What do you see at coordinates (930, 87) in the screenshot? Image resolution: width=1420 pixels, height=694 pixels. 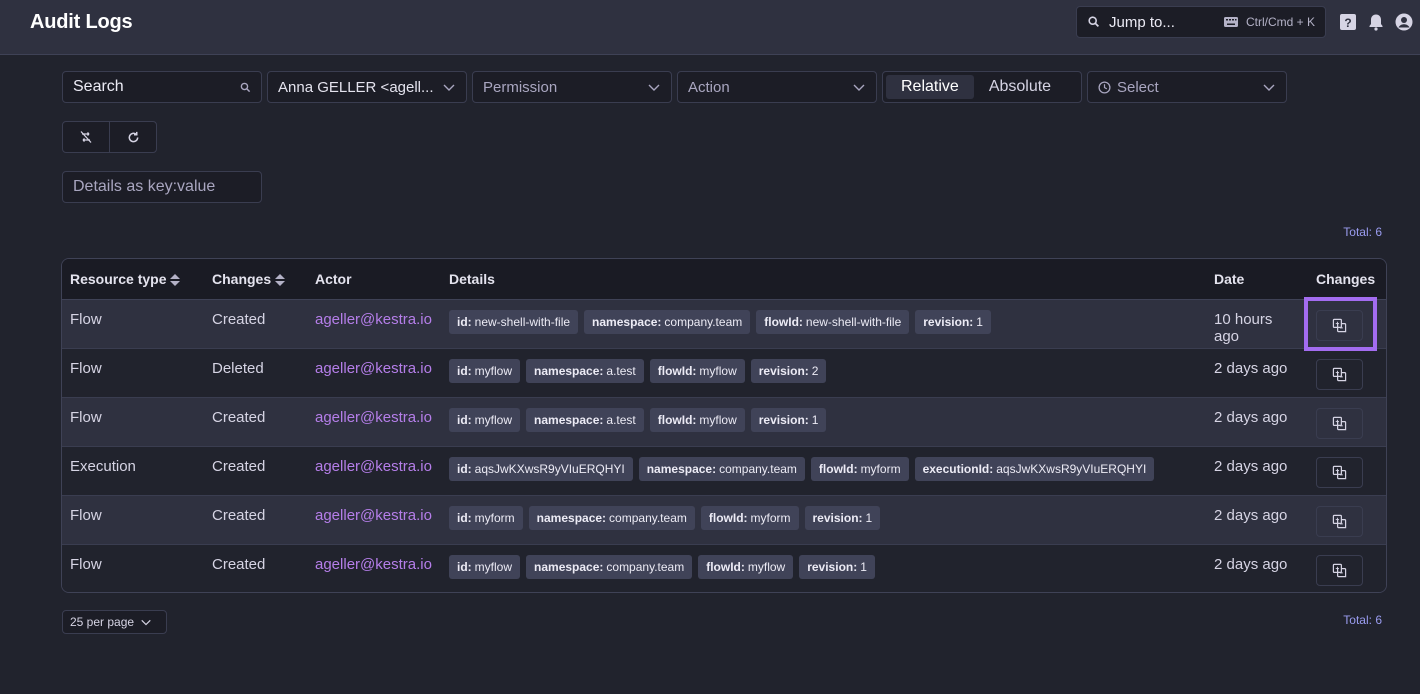 I see `time-mode-relative: Relative` at bounding box center [930, 87].